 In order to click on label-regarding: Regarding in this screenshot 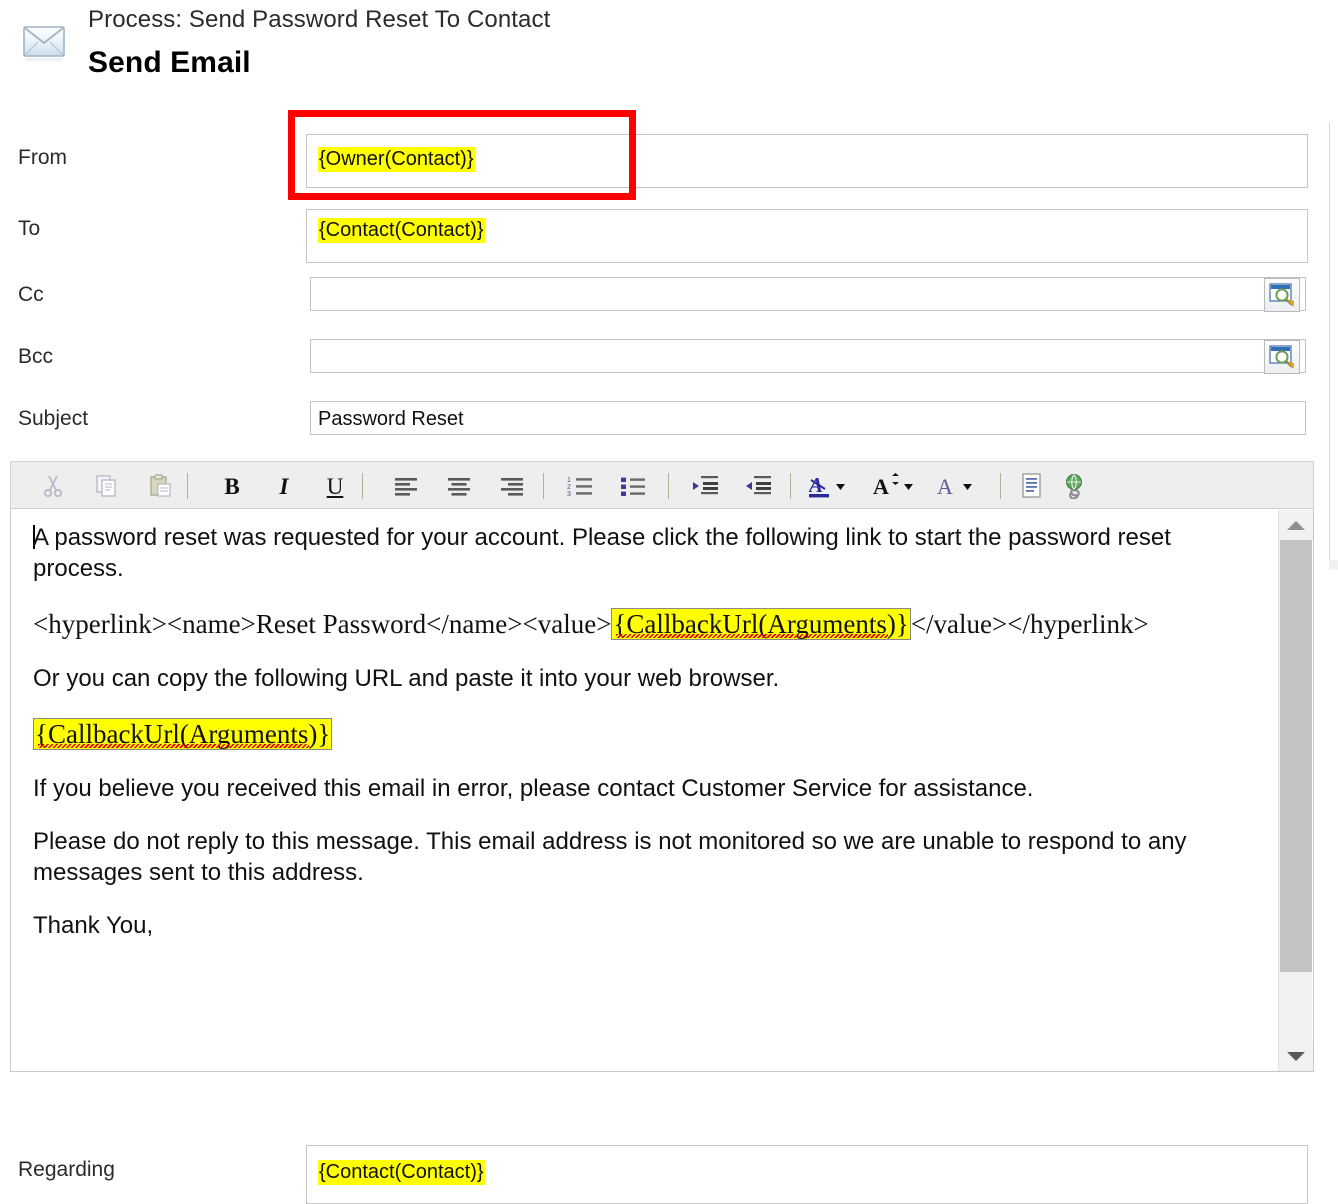, I will do `click(66, 1169)`.